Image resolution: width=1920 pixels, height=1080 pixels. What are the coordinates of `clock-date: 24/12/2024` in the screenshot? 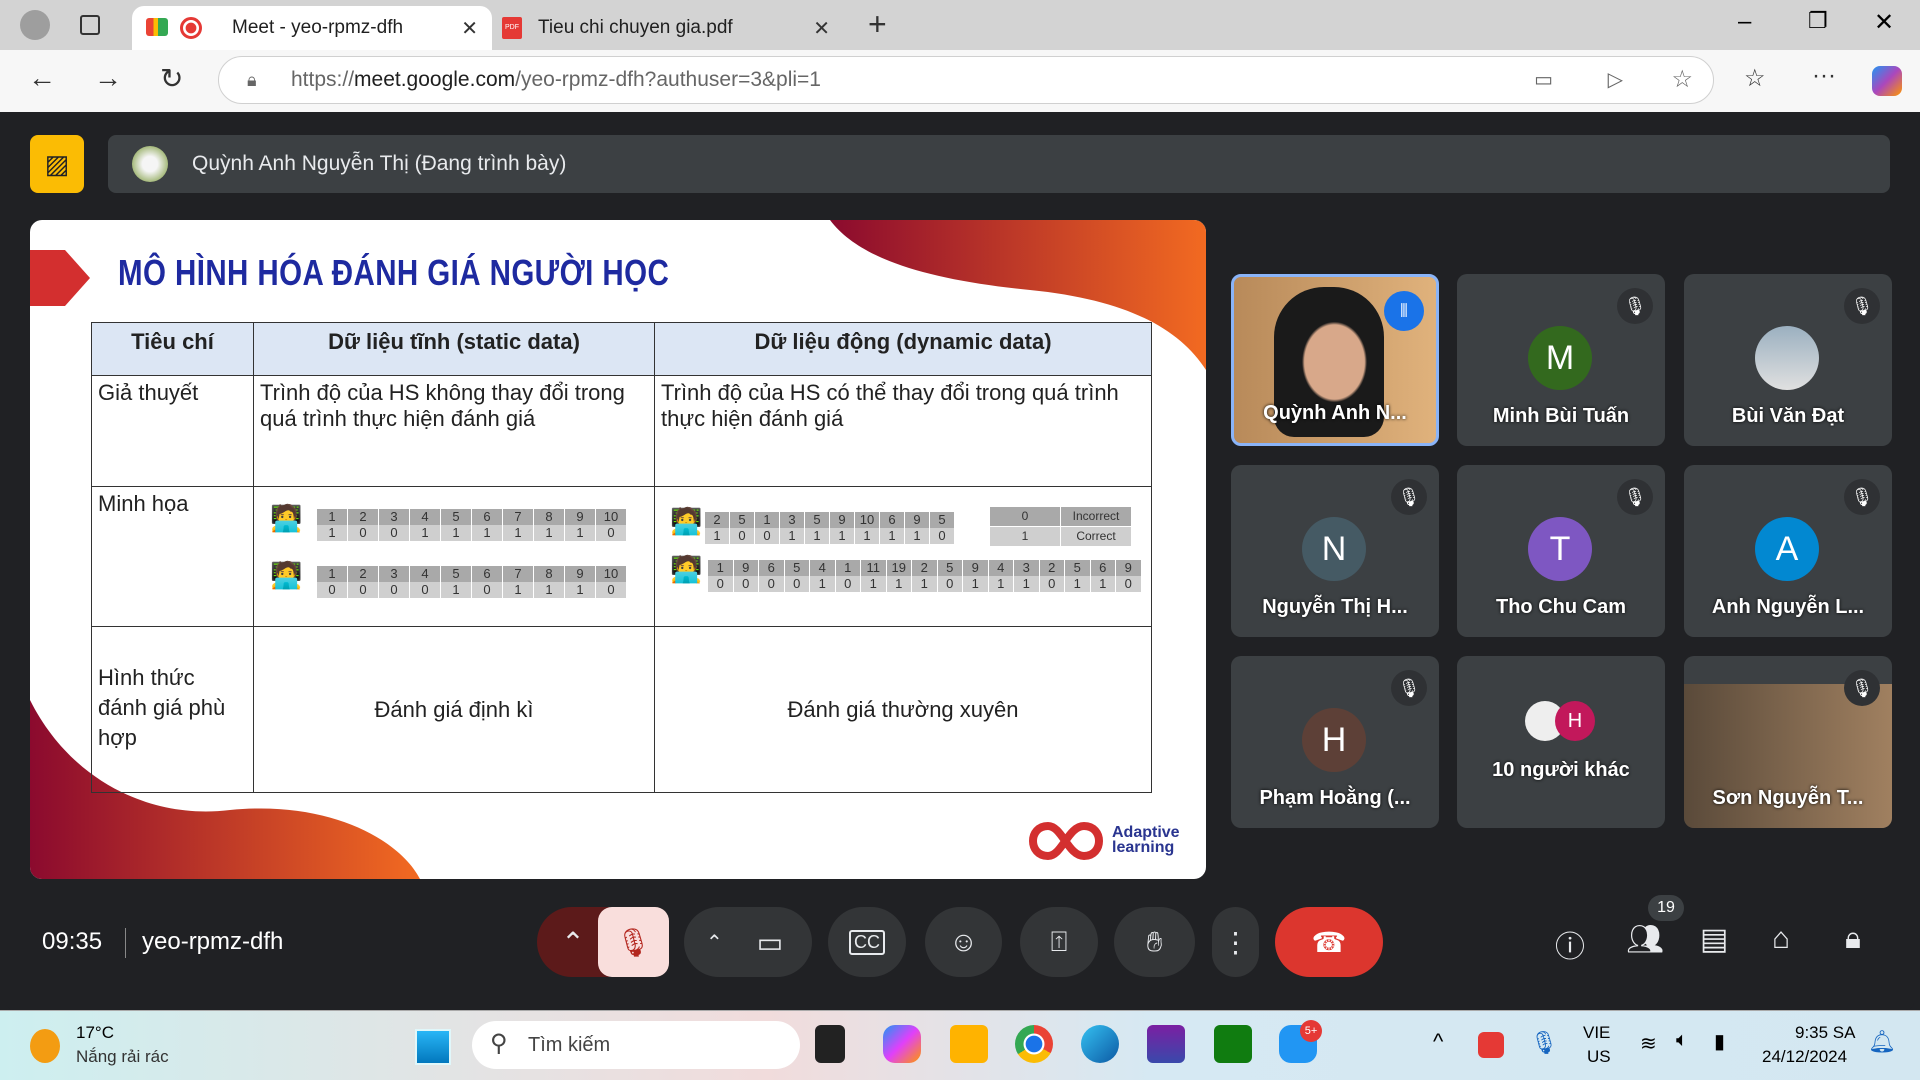 It's located at (1804, 1057).